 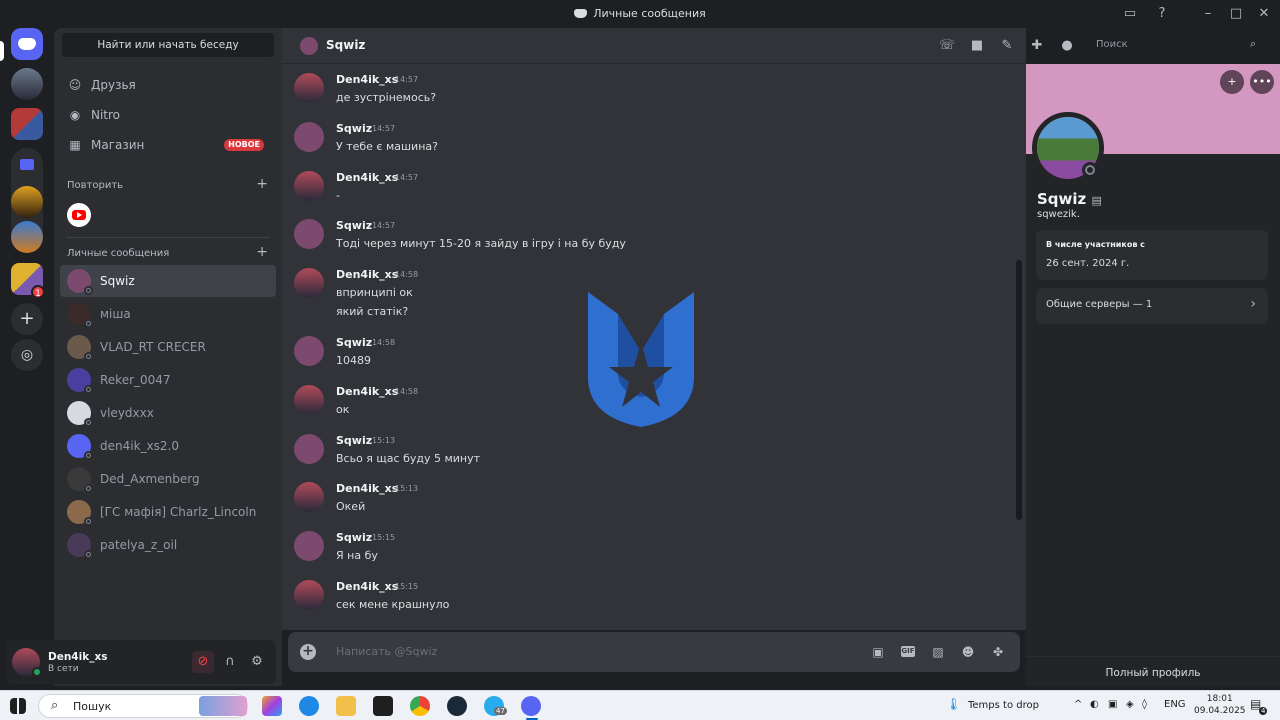 What do you see at coordinates (168, 281) in the screenshot?
I see `dm-item: Sqwiz` at bounding box center [168, 281].